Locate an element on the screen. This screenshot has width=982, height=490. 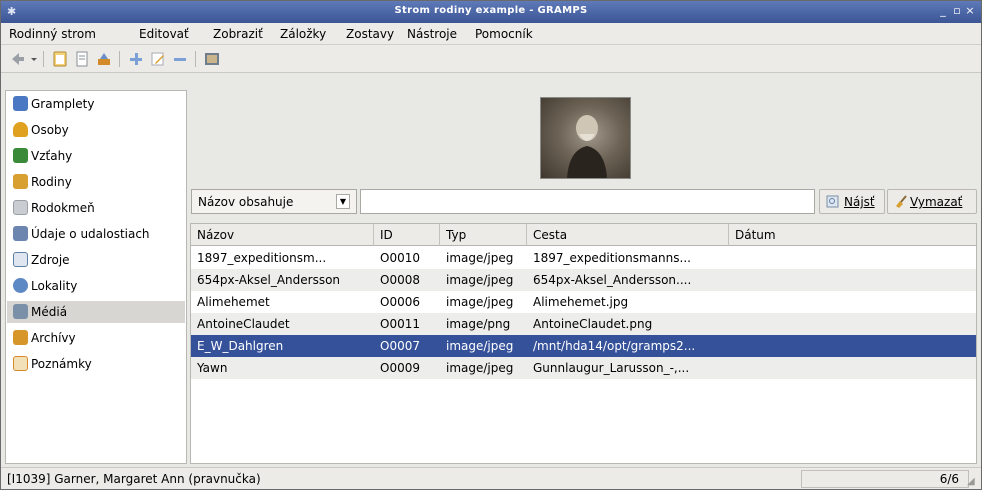
events-icon is located at coordinates (20, 233).